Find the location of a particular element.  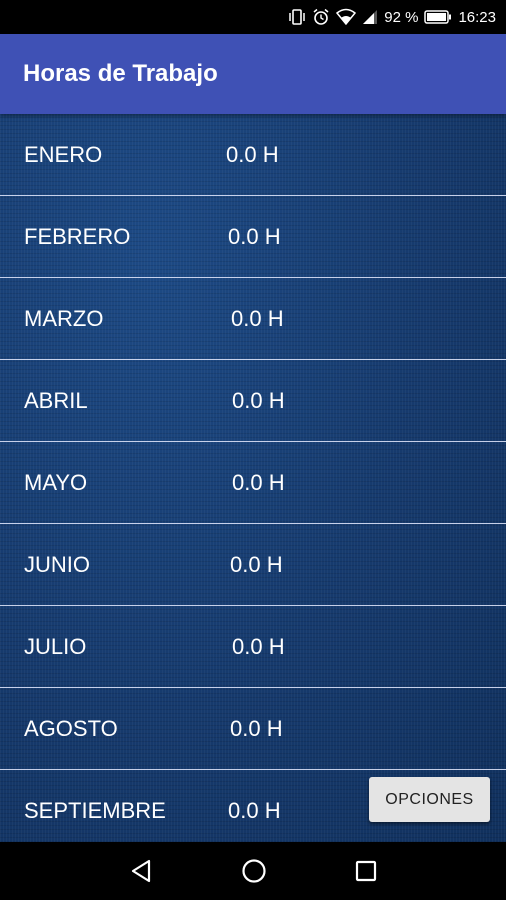

month-row-agosto: AGOSTO 0.0 H is located at coordinates (253, 729).